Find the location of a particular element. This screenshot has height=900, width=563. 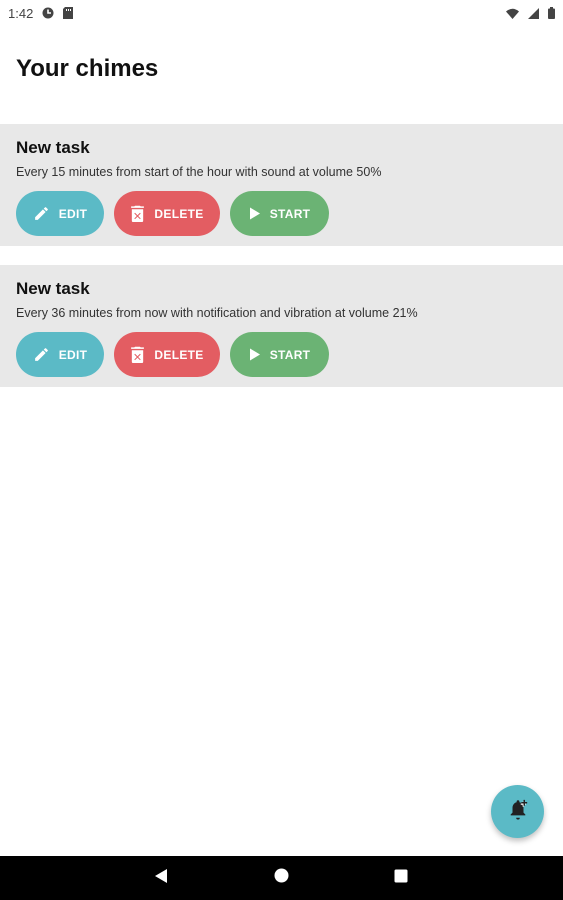

page-title: Your chimes is located at coordinates (87, 68).